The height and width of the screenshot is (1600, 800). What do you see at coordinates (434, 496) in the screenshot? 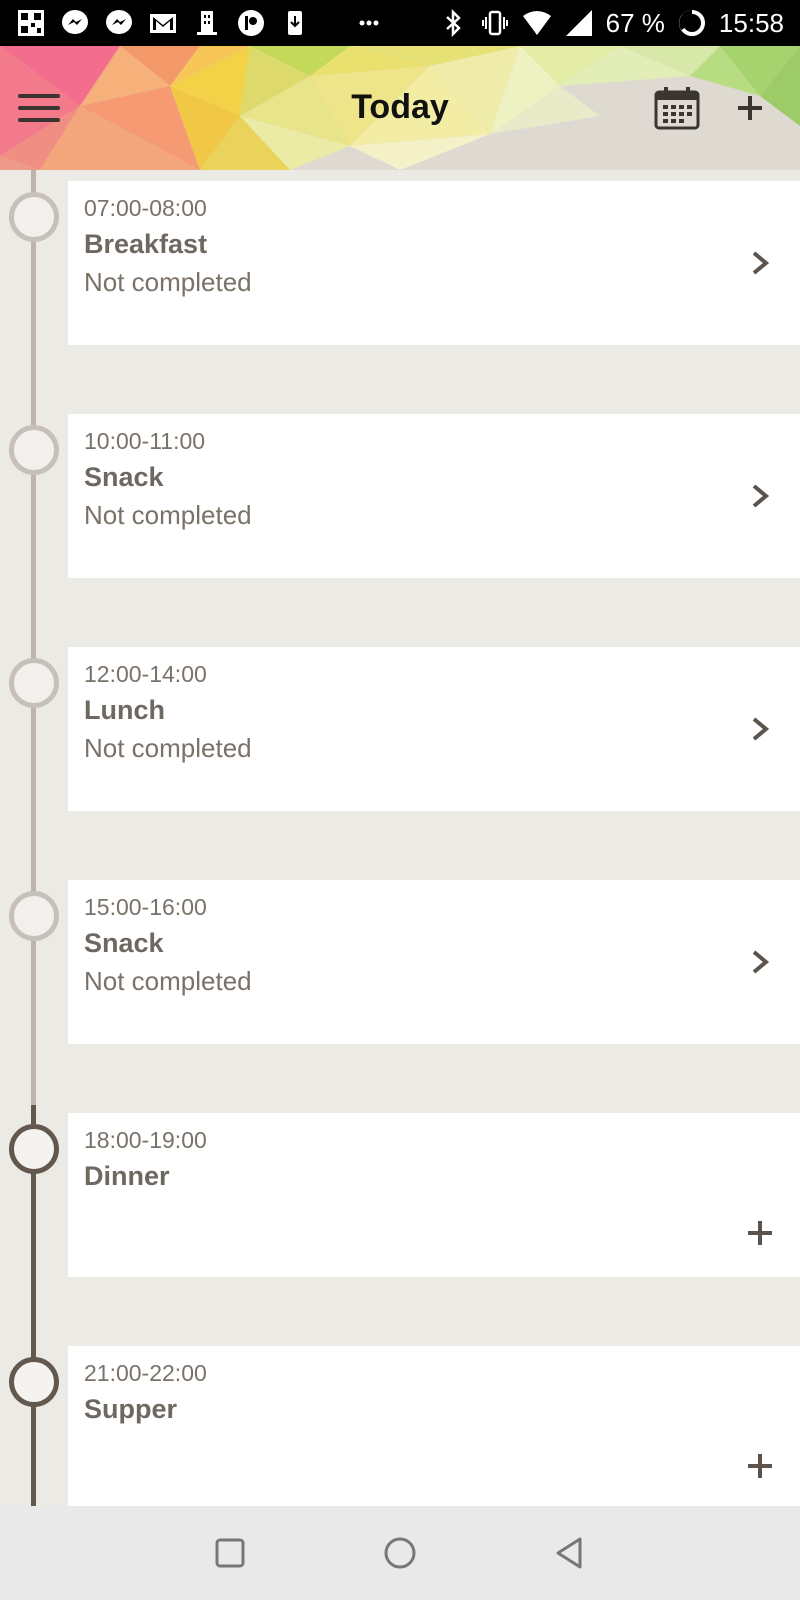
I see `meal-card: 10:00-11:00 Snack Not completed` at bounding box center [434, 496].